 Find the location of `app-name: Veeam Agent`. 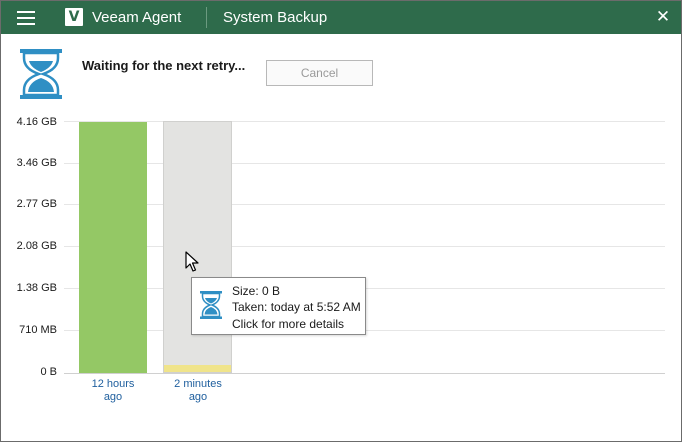

app-name: Veeam Agent is located at coordinates (137, 17).